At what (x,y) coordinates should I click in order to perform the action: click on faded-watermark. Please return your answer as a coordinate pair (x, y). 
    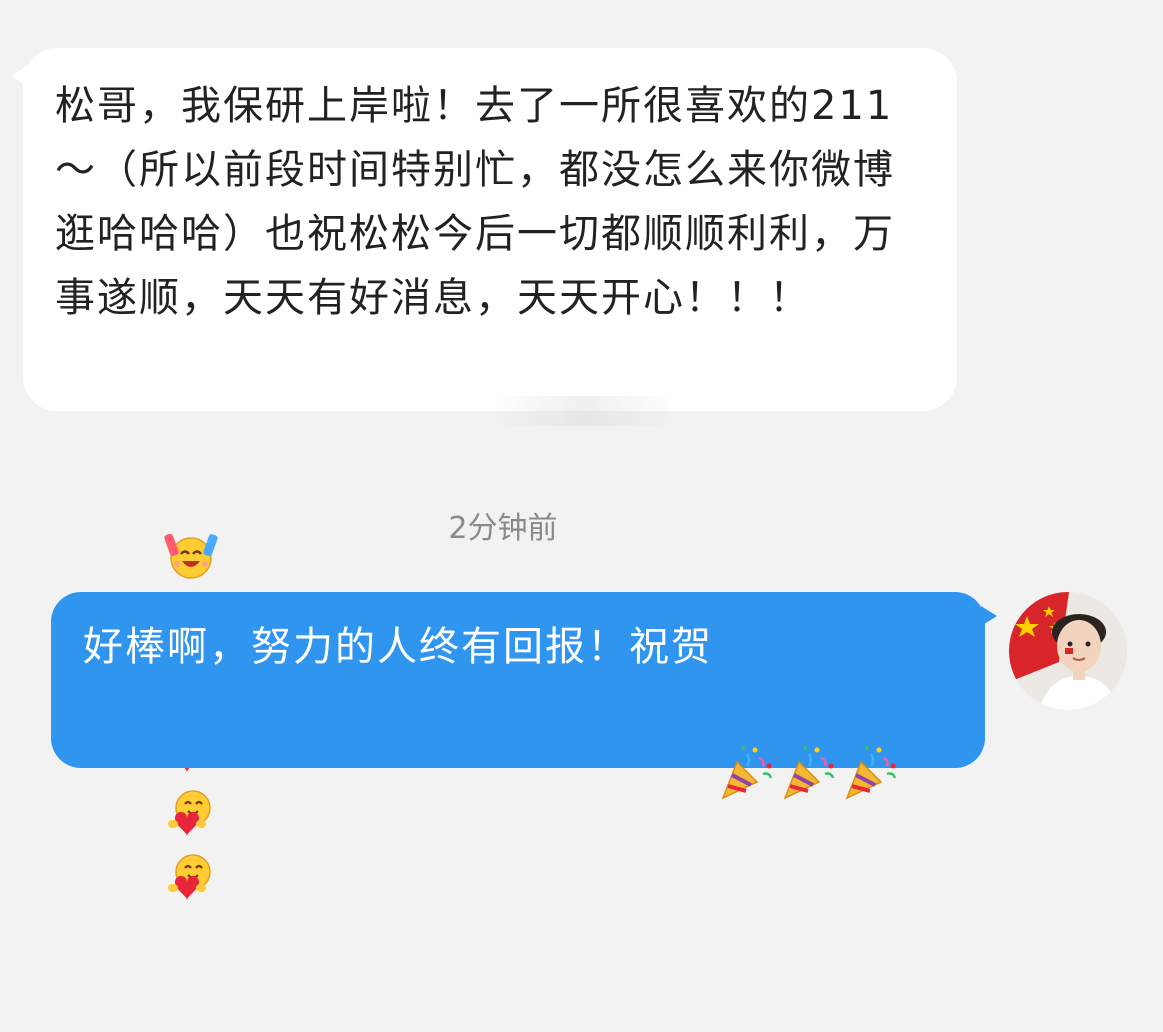
    Looking at the image, I should click on (585, 411).